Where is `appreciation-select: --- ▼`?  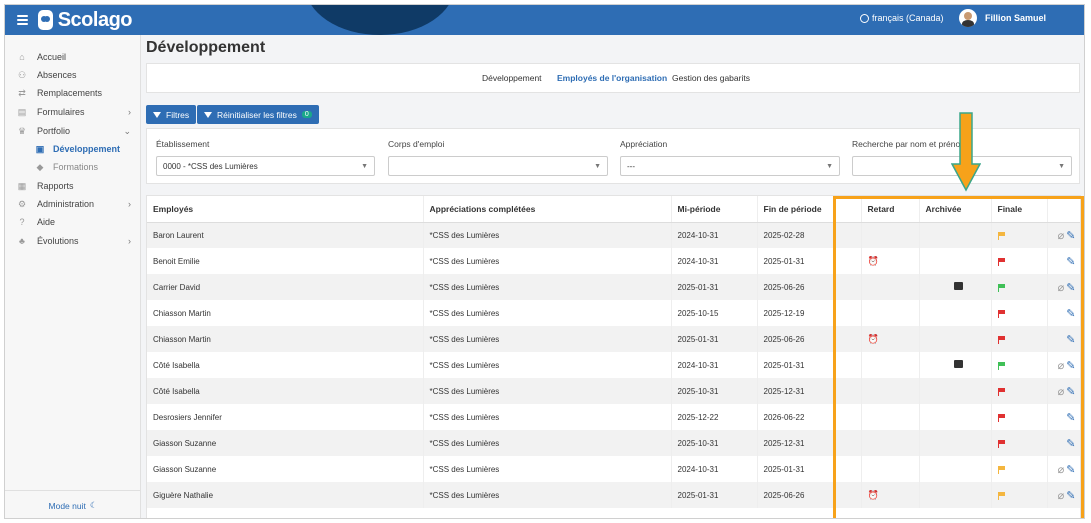 appreciation-select: --- ▼ is located at coordinates (730, 166).